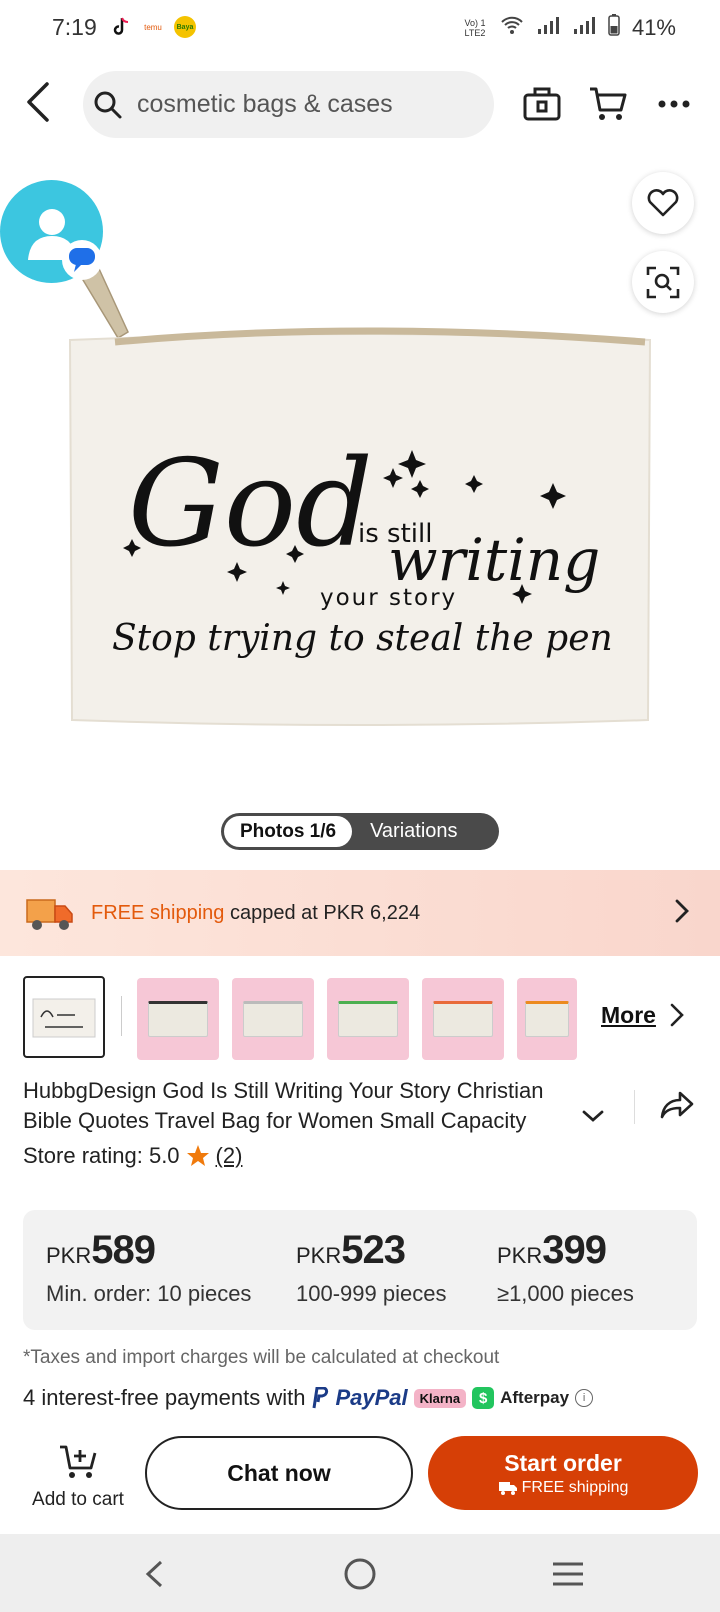  What do you see at coordinates (153, 27) in the screenshot?
I see `status-app-icons: temu Baya` at bounding box center [153, 27].